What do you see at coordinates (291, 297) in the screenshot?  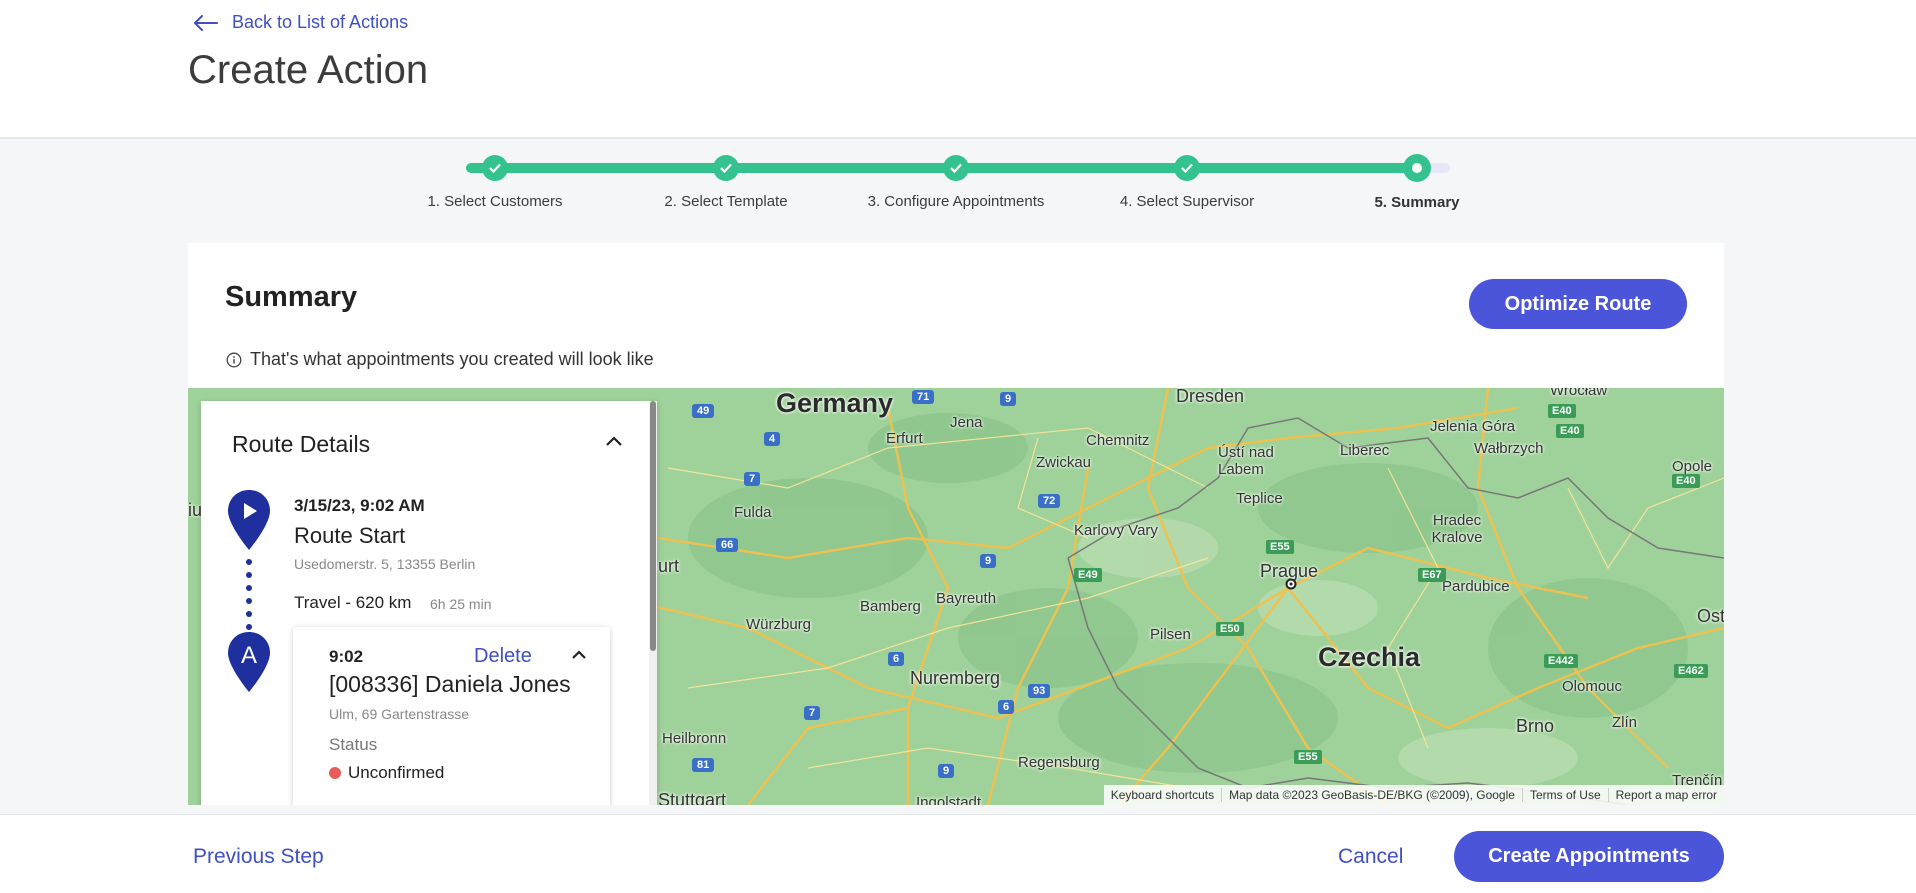 I see `summary-title: Summary` at bounding box center [291, 297].